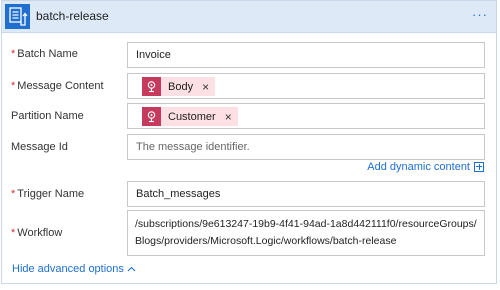  What do you see at coordinates (193, 147) in the screenshot?
I see `message-id-placeholder: The message identifier.` at bounding box center [193, 147].